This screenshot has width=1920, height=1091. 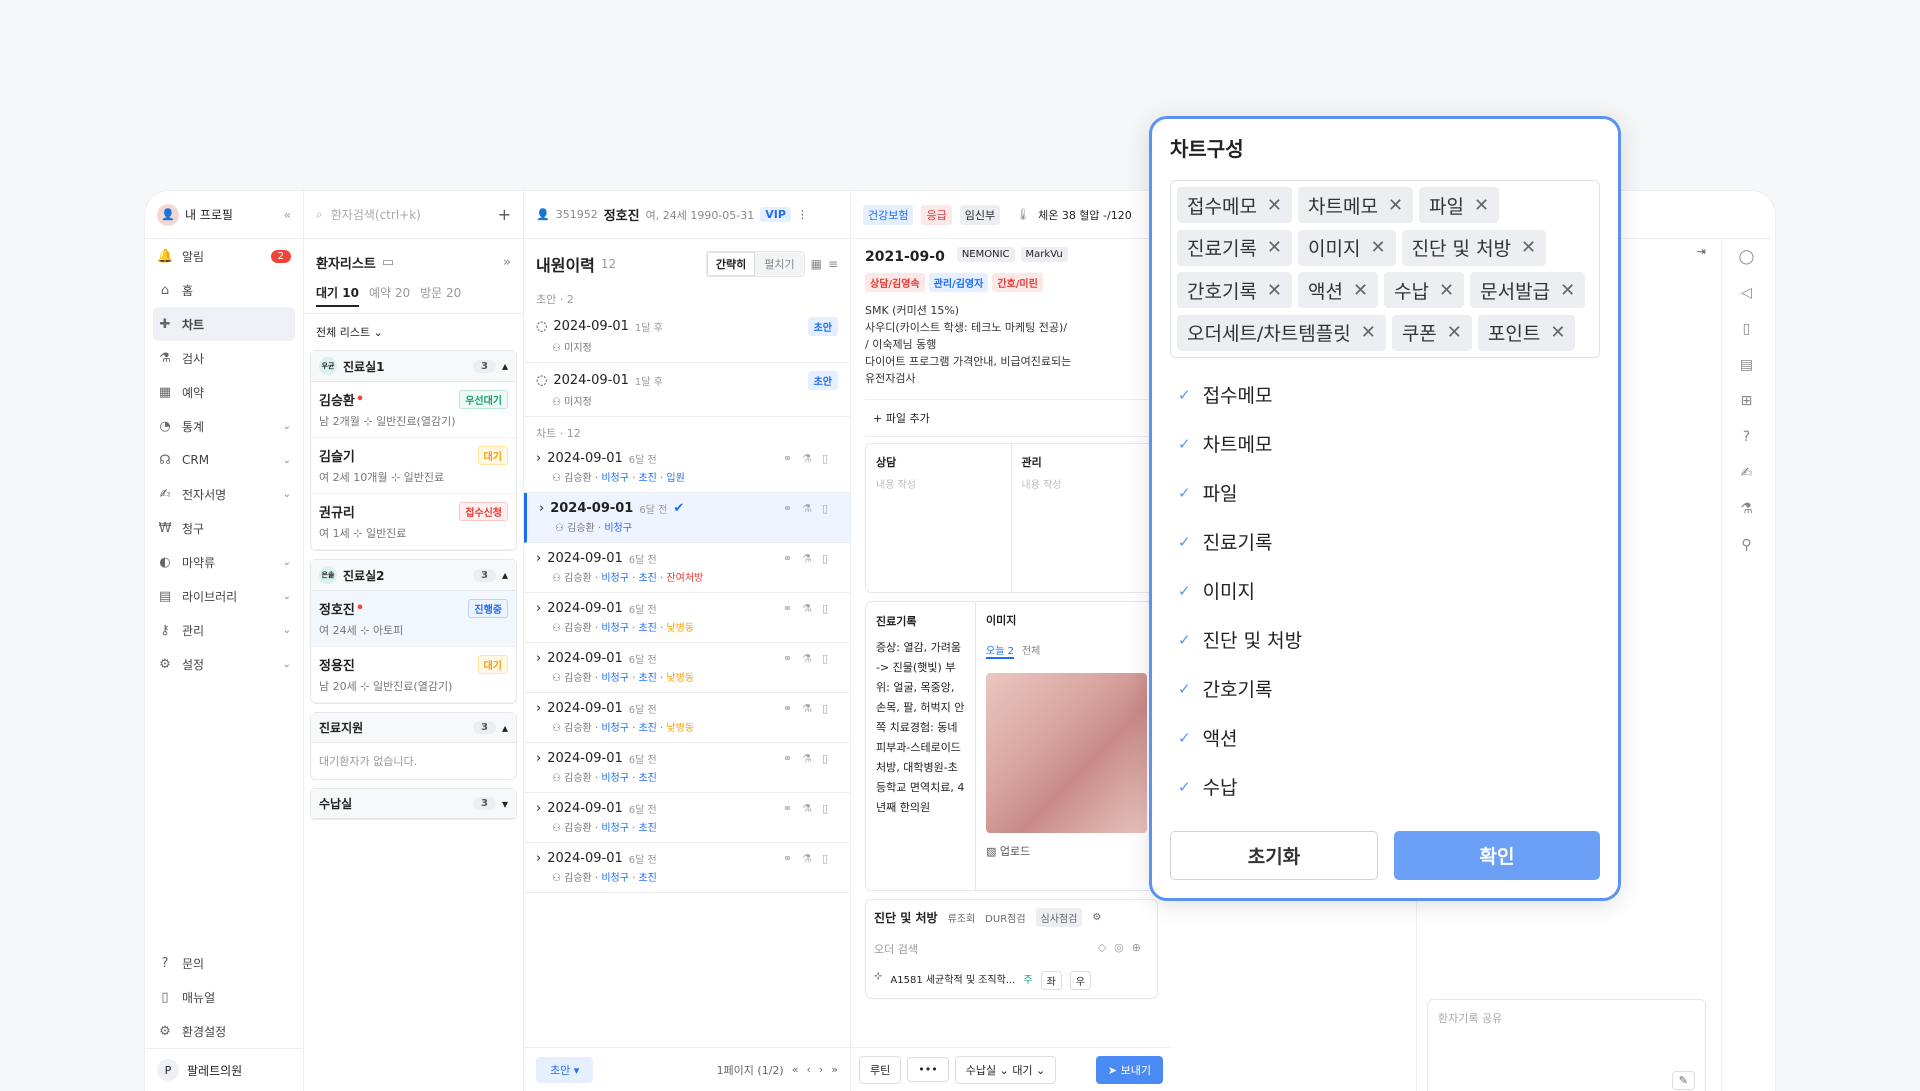 I want to click on monitor-icon: ▭, so click(x=388, y=262).